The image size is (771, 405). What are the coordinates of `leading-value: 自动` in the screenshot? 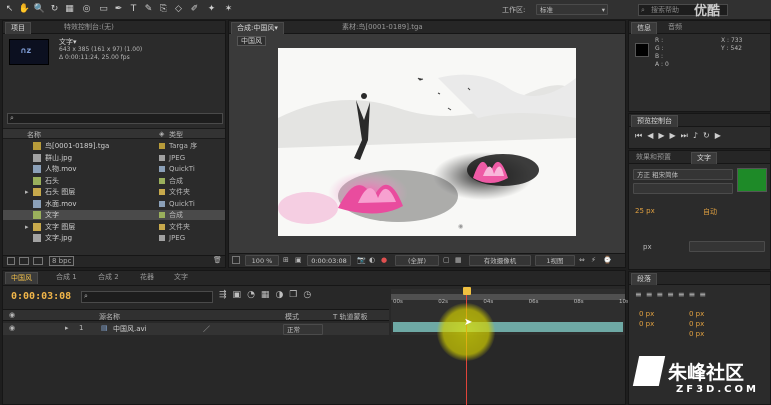 It's located at (710, 212).